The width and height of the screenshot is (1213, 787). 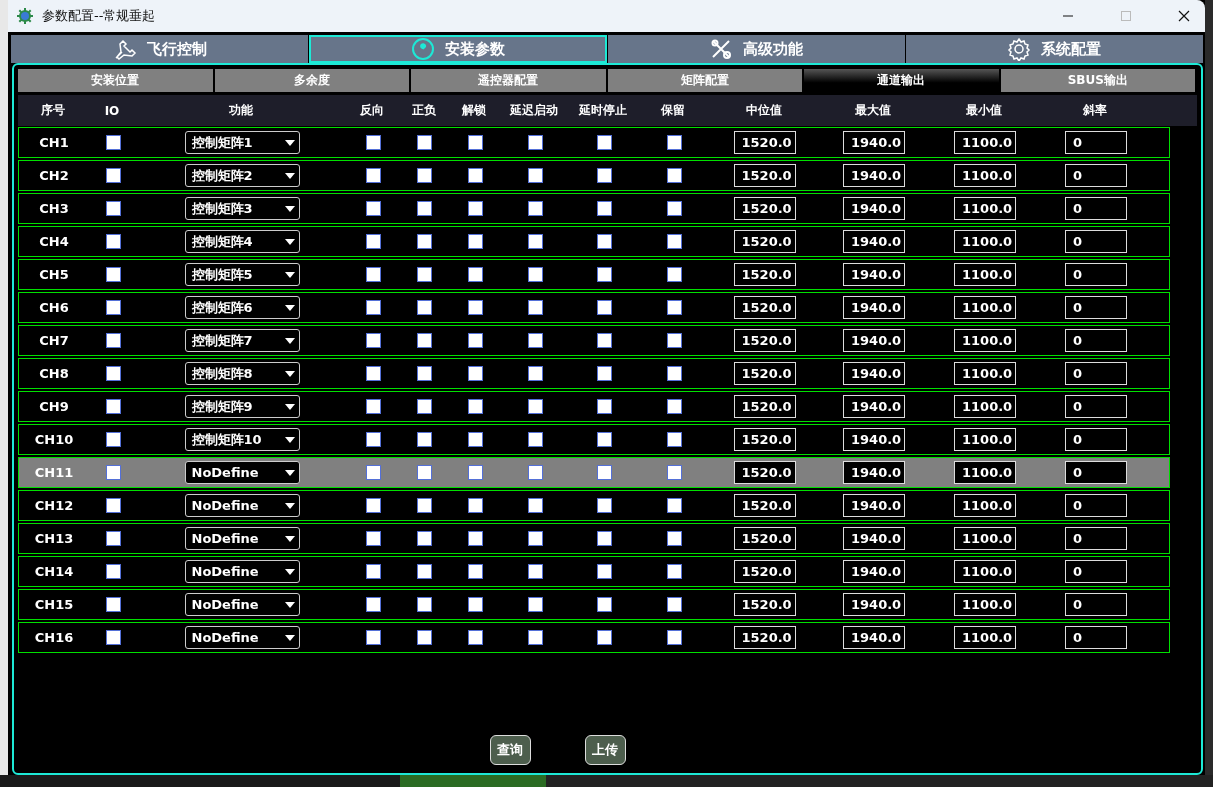 What do you see at coordinates (594, 571) in the screenshot?
I see `table-row: CH14 NoDefine 1520.0 1940.0 1100.0 0` at bounding box center [594, 571].